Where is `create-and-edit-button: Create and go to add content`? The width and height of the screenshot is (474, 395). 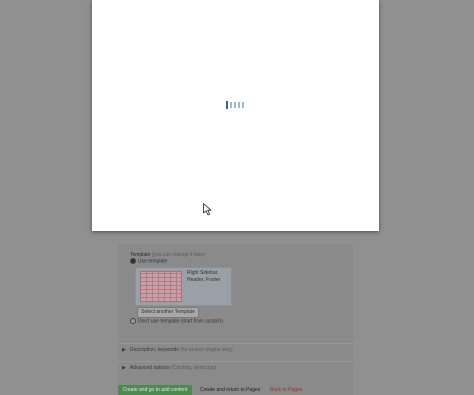
create-and-edit-button: Create and go to add content is located at coordinates (155, 390).